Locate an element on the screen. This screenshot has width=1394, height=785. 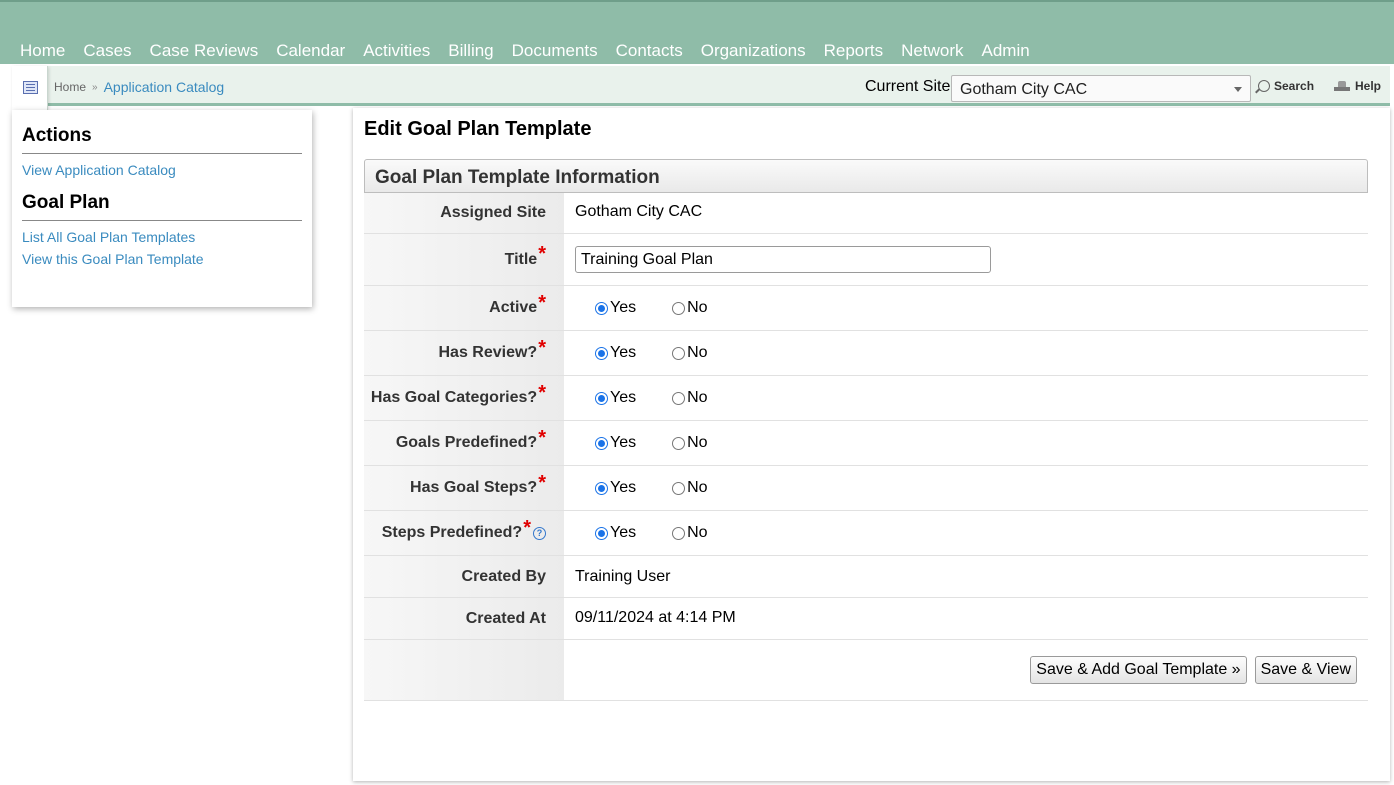
has-goal-categories-options: Yes No is located at coordinates (966, 398).